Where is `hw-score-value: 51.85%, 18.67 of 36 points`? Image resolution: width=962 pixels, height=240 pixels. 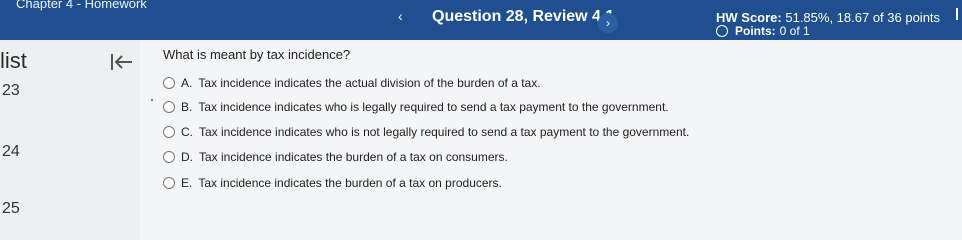
hw-score-value: 51.85%, 18.67 of 36 points is located at coordinates (863, 17).